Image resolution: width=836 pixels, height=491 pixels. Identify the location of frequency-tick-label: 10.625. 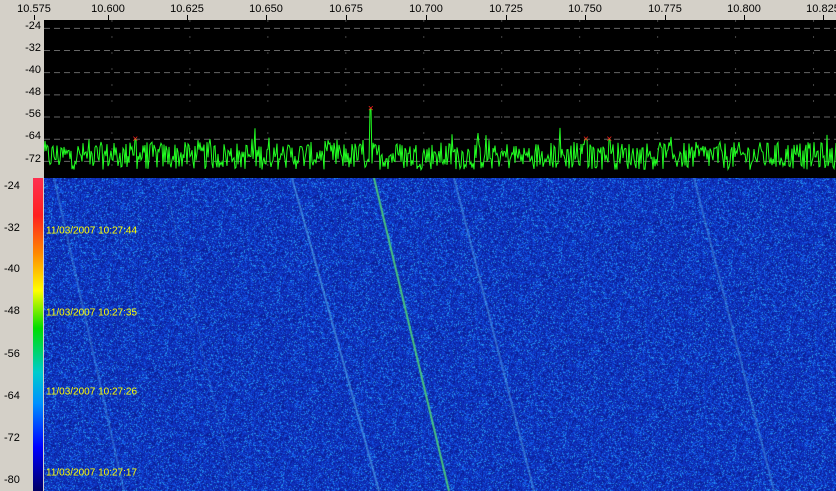
(187, 9).